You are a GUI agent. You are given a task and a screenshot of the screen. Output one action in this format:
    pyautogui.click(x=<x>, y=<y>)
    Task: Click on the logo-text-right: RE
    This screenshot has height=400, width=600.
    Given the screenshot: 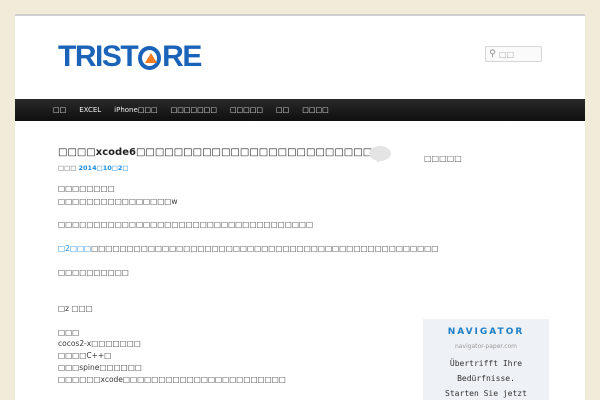 What is the action you would take?
    pyautogui.click(x=182, y=56)
    